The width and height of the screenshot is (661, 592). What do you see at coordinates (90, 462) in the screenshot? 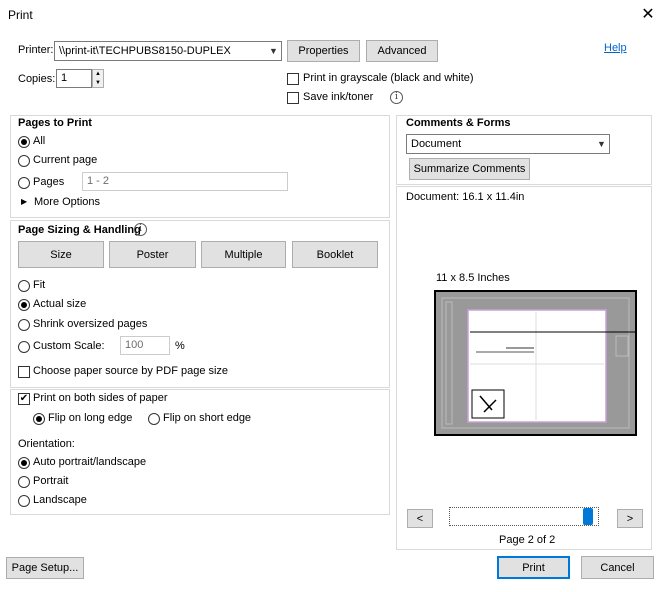
I see `auto-orientation-label: Auto portrait/landscape` at bounding box center [90, 462].